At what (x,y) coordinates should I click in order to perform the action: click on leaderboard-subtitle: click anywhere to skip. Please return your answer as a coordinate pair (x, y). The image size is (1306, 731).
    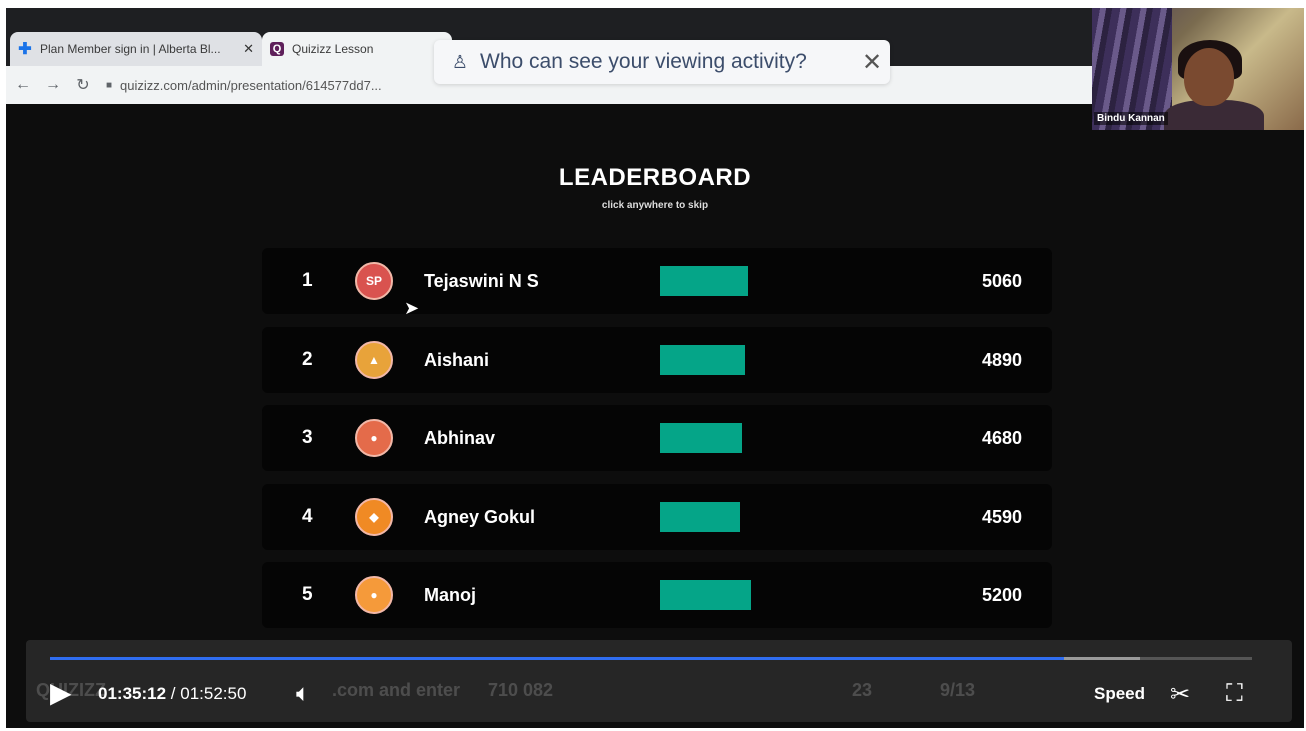
    Looking at the image, I should click on (655, 205).